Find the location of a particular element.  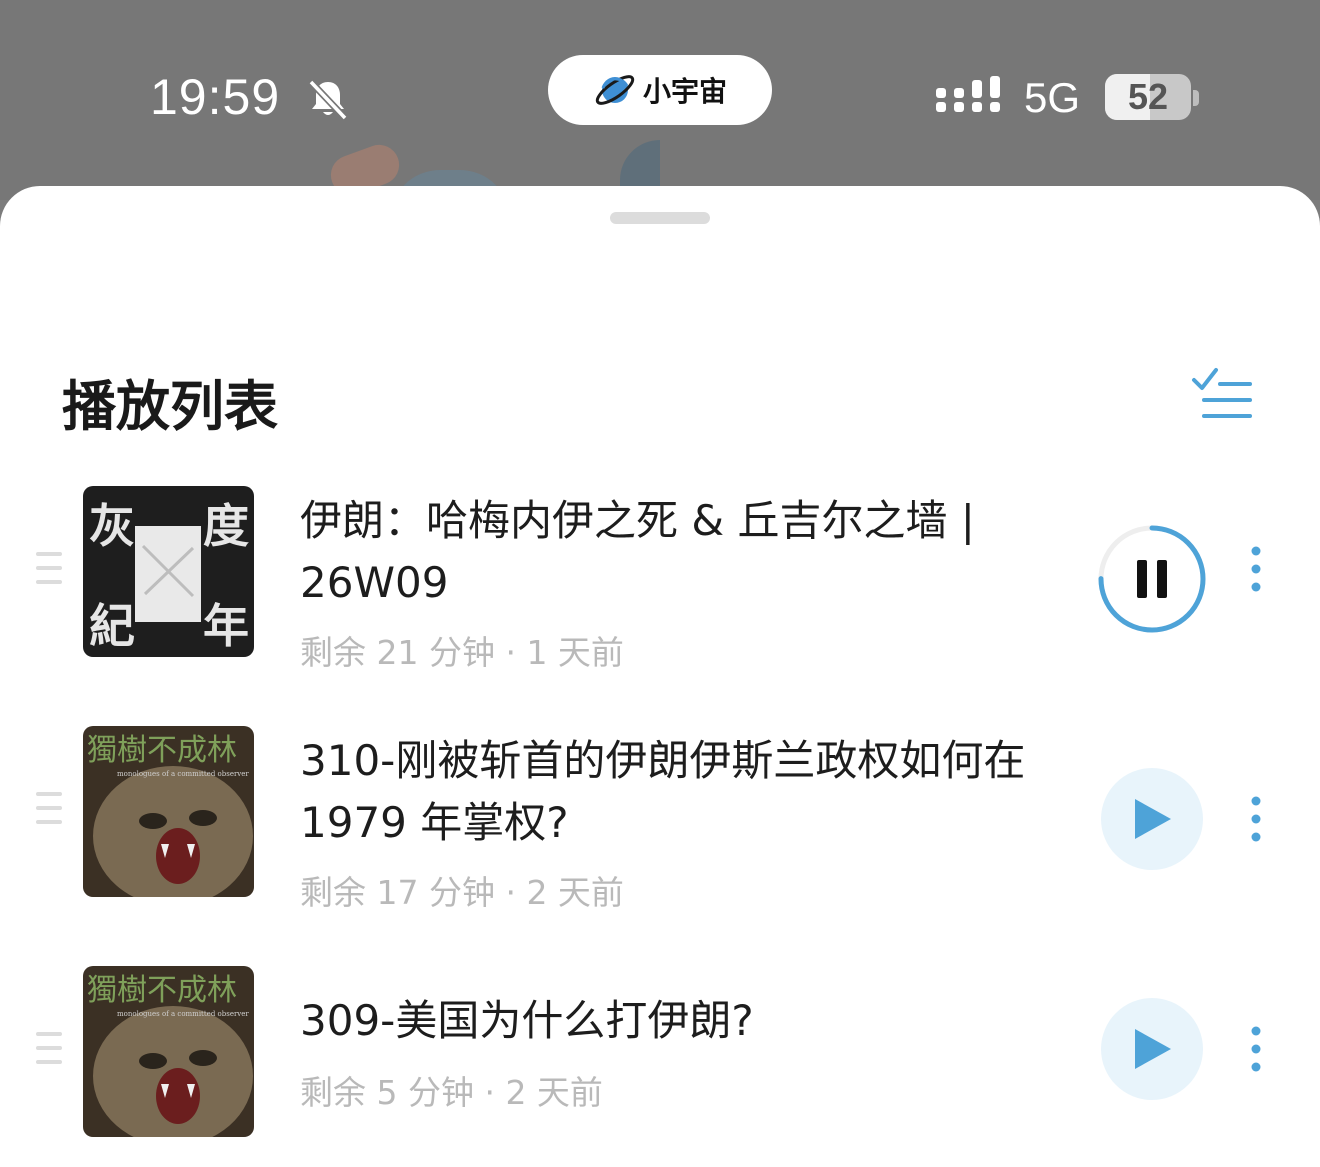

battery-indicator: 52 is located at coordinates (1148, 97).